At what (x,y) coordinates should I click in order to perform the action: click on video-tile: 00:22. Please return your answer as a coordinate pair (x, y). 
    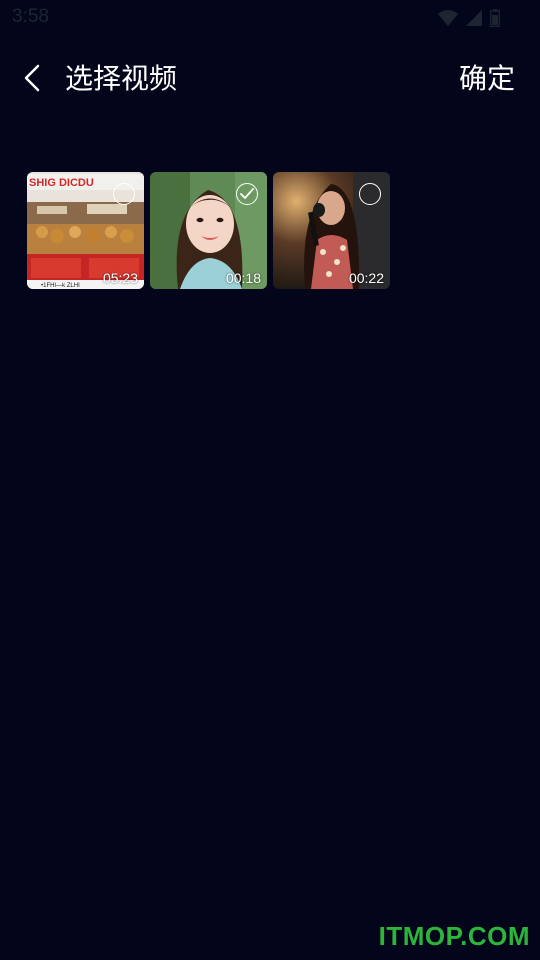
    Looking at the image, I should click on (331, 230).